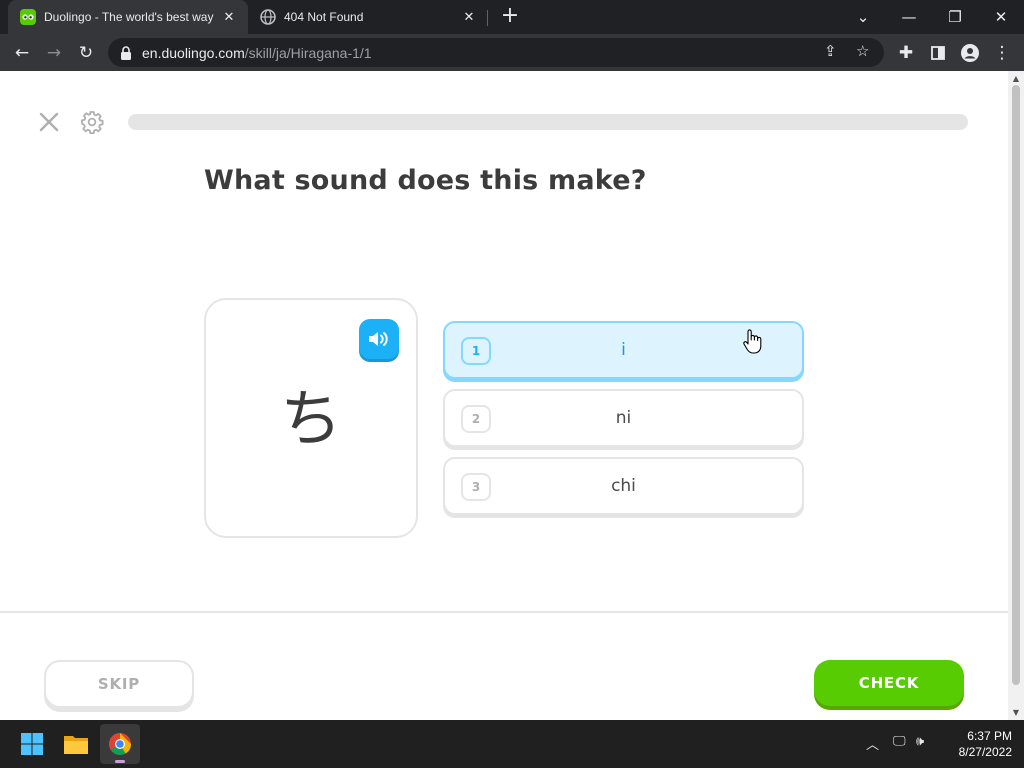 Image resolution: width=1024 pixels, height=768 pixels. What do you see at coordinates (955, 17) in the screenshot?
I see `restore-icon: ❐` at bounding box center [955, 17].